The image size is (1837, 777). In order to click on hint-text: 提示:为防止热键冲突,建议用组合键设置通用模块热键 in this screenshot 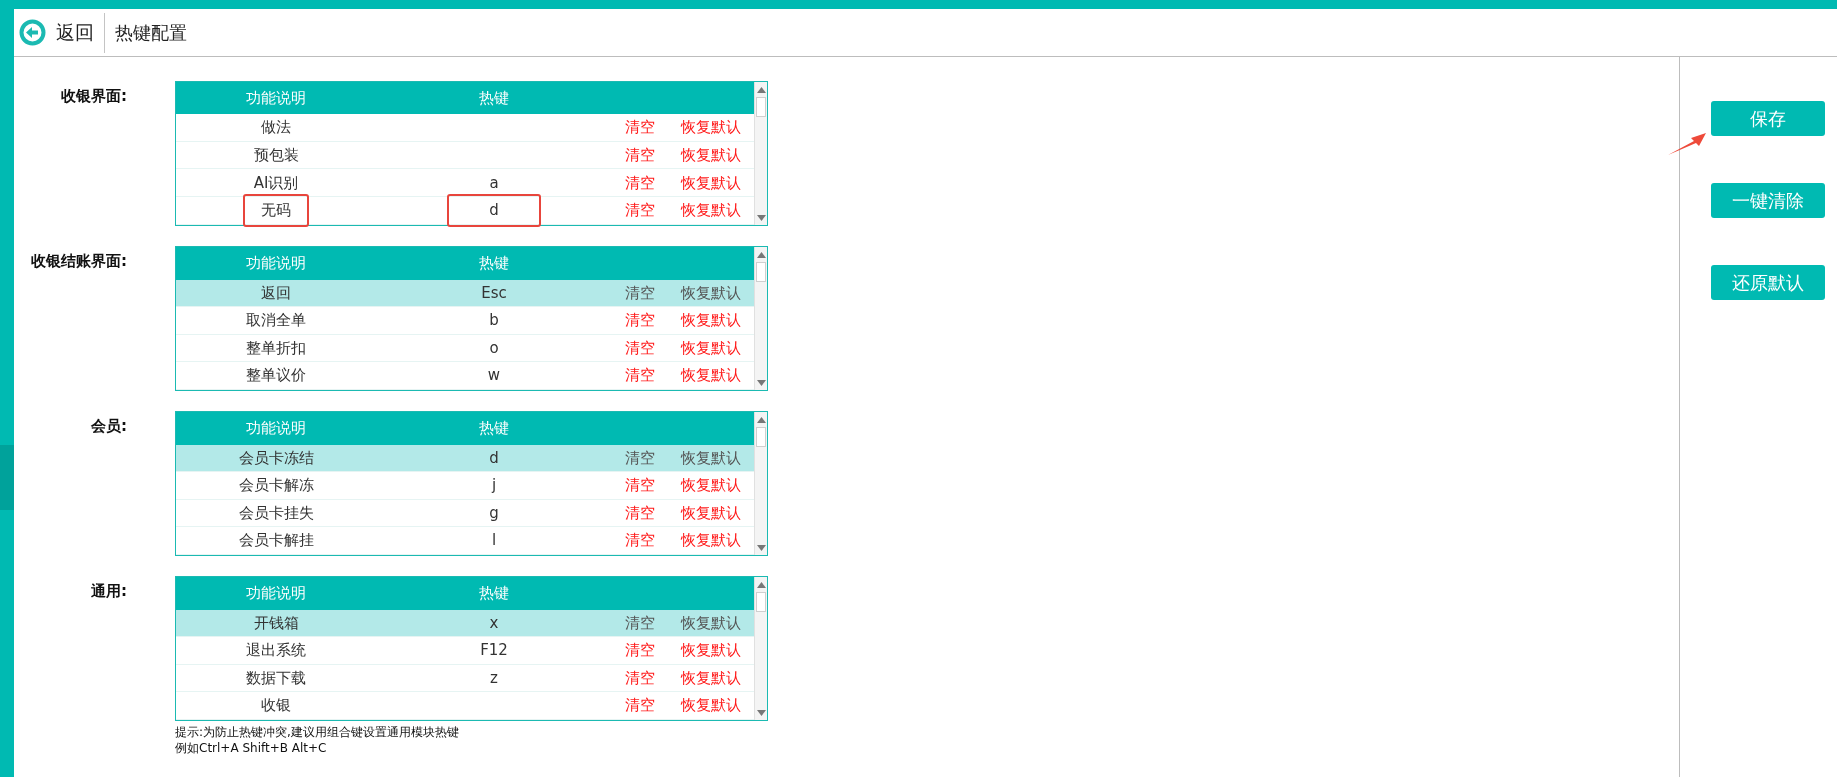, I will do `click(317, 732)`.